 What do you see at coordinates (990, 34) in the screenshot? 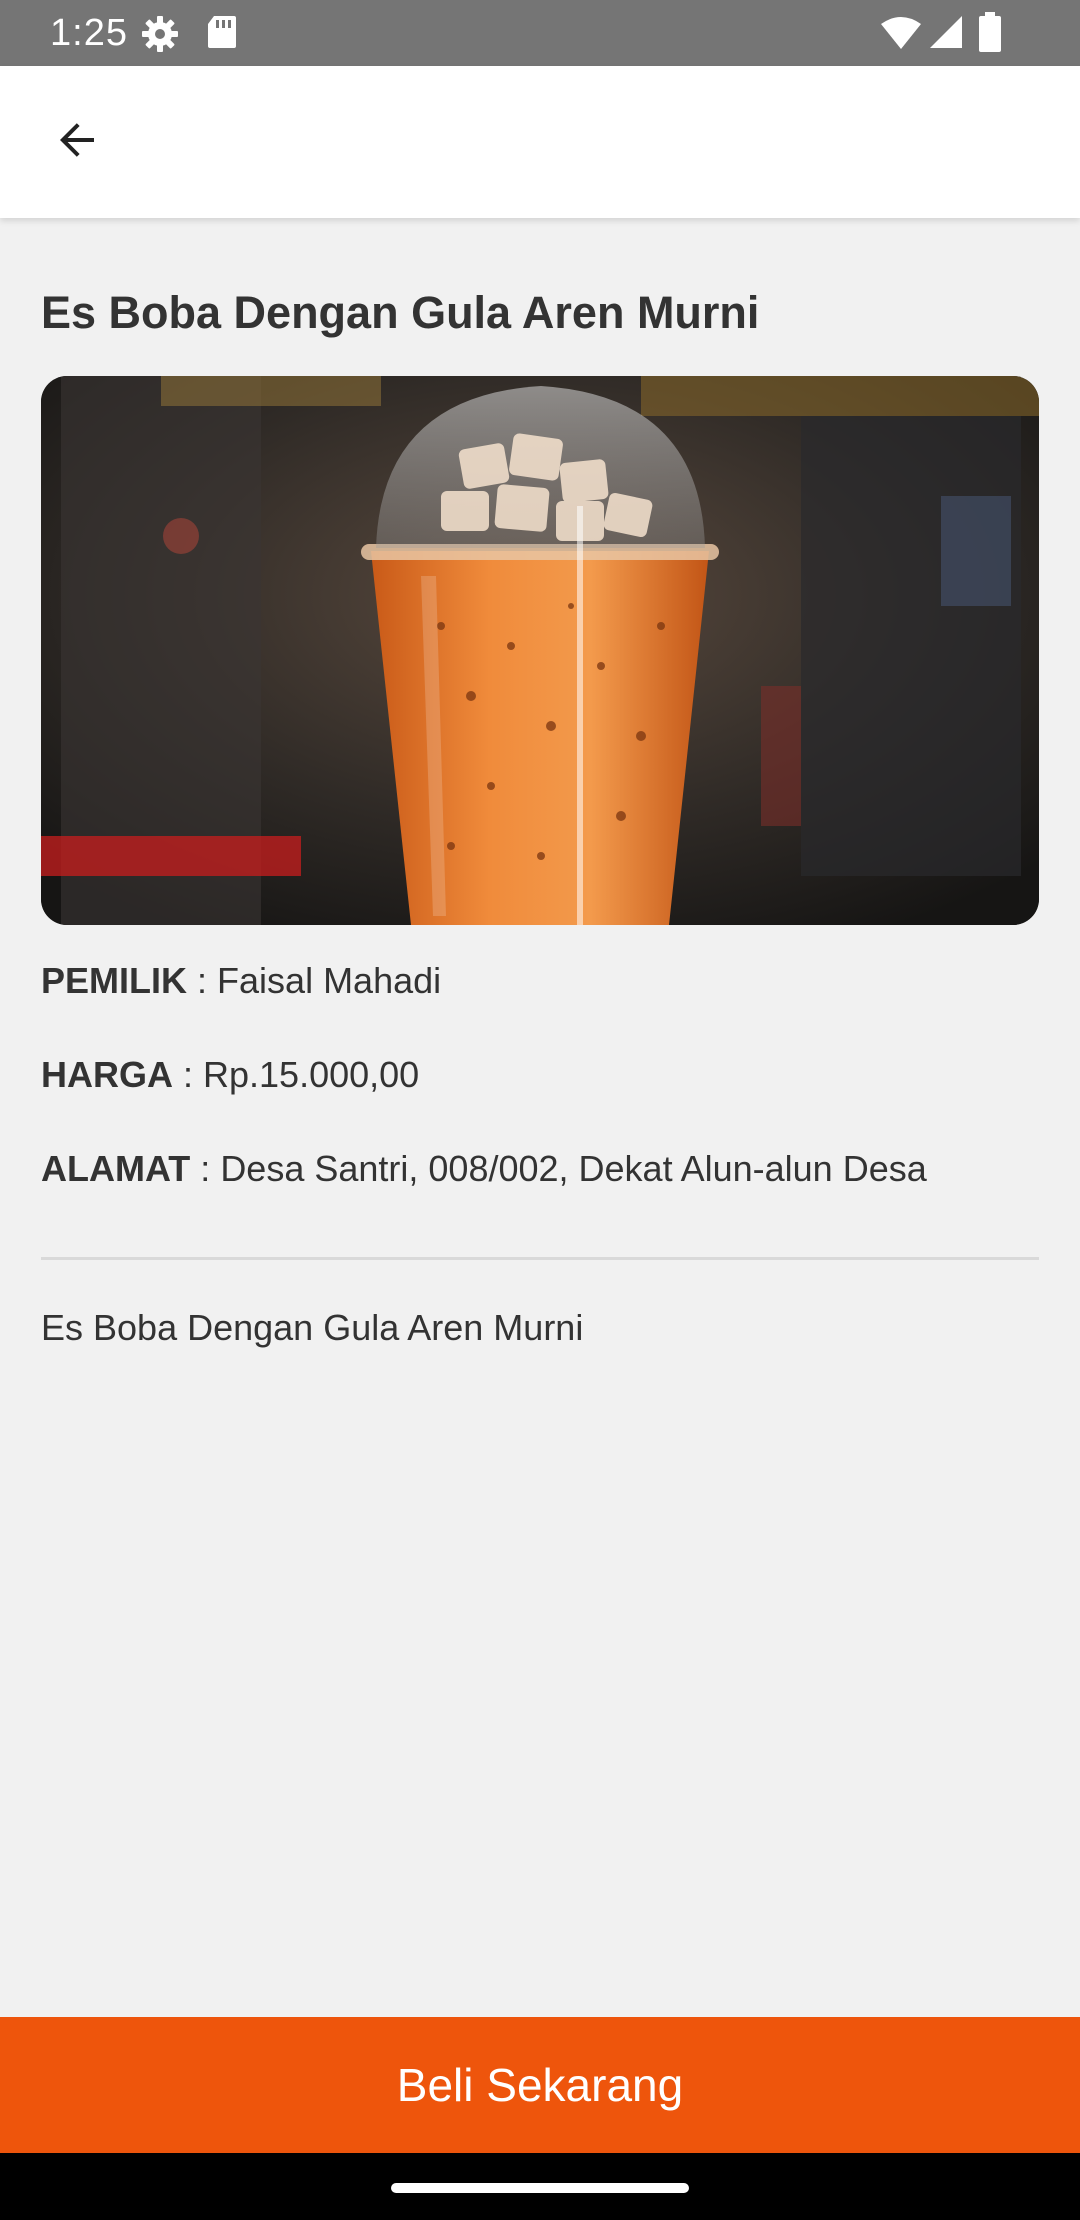
I see `battery-icon` at bounding box center [990, 34].